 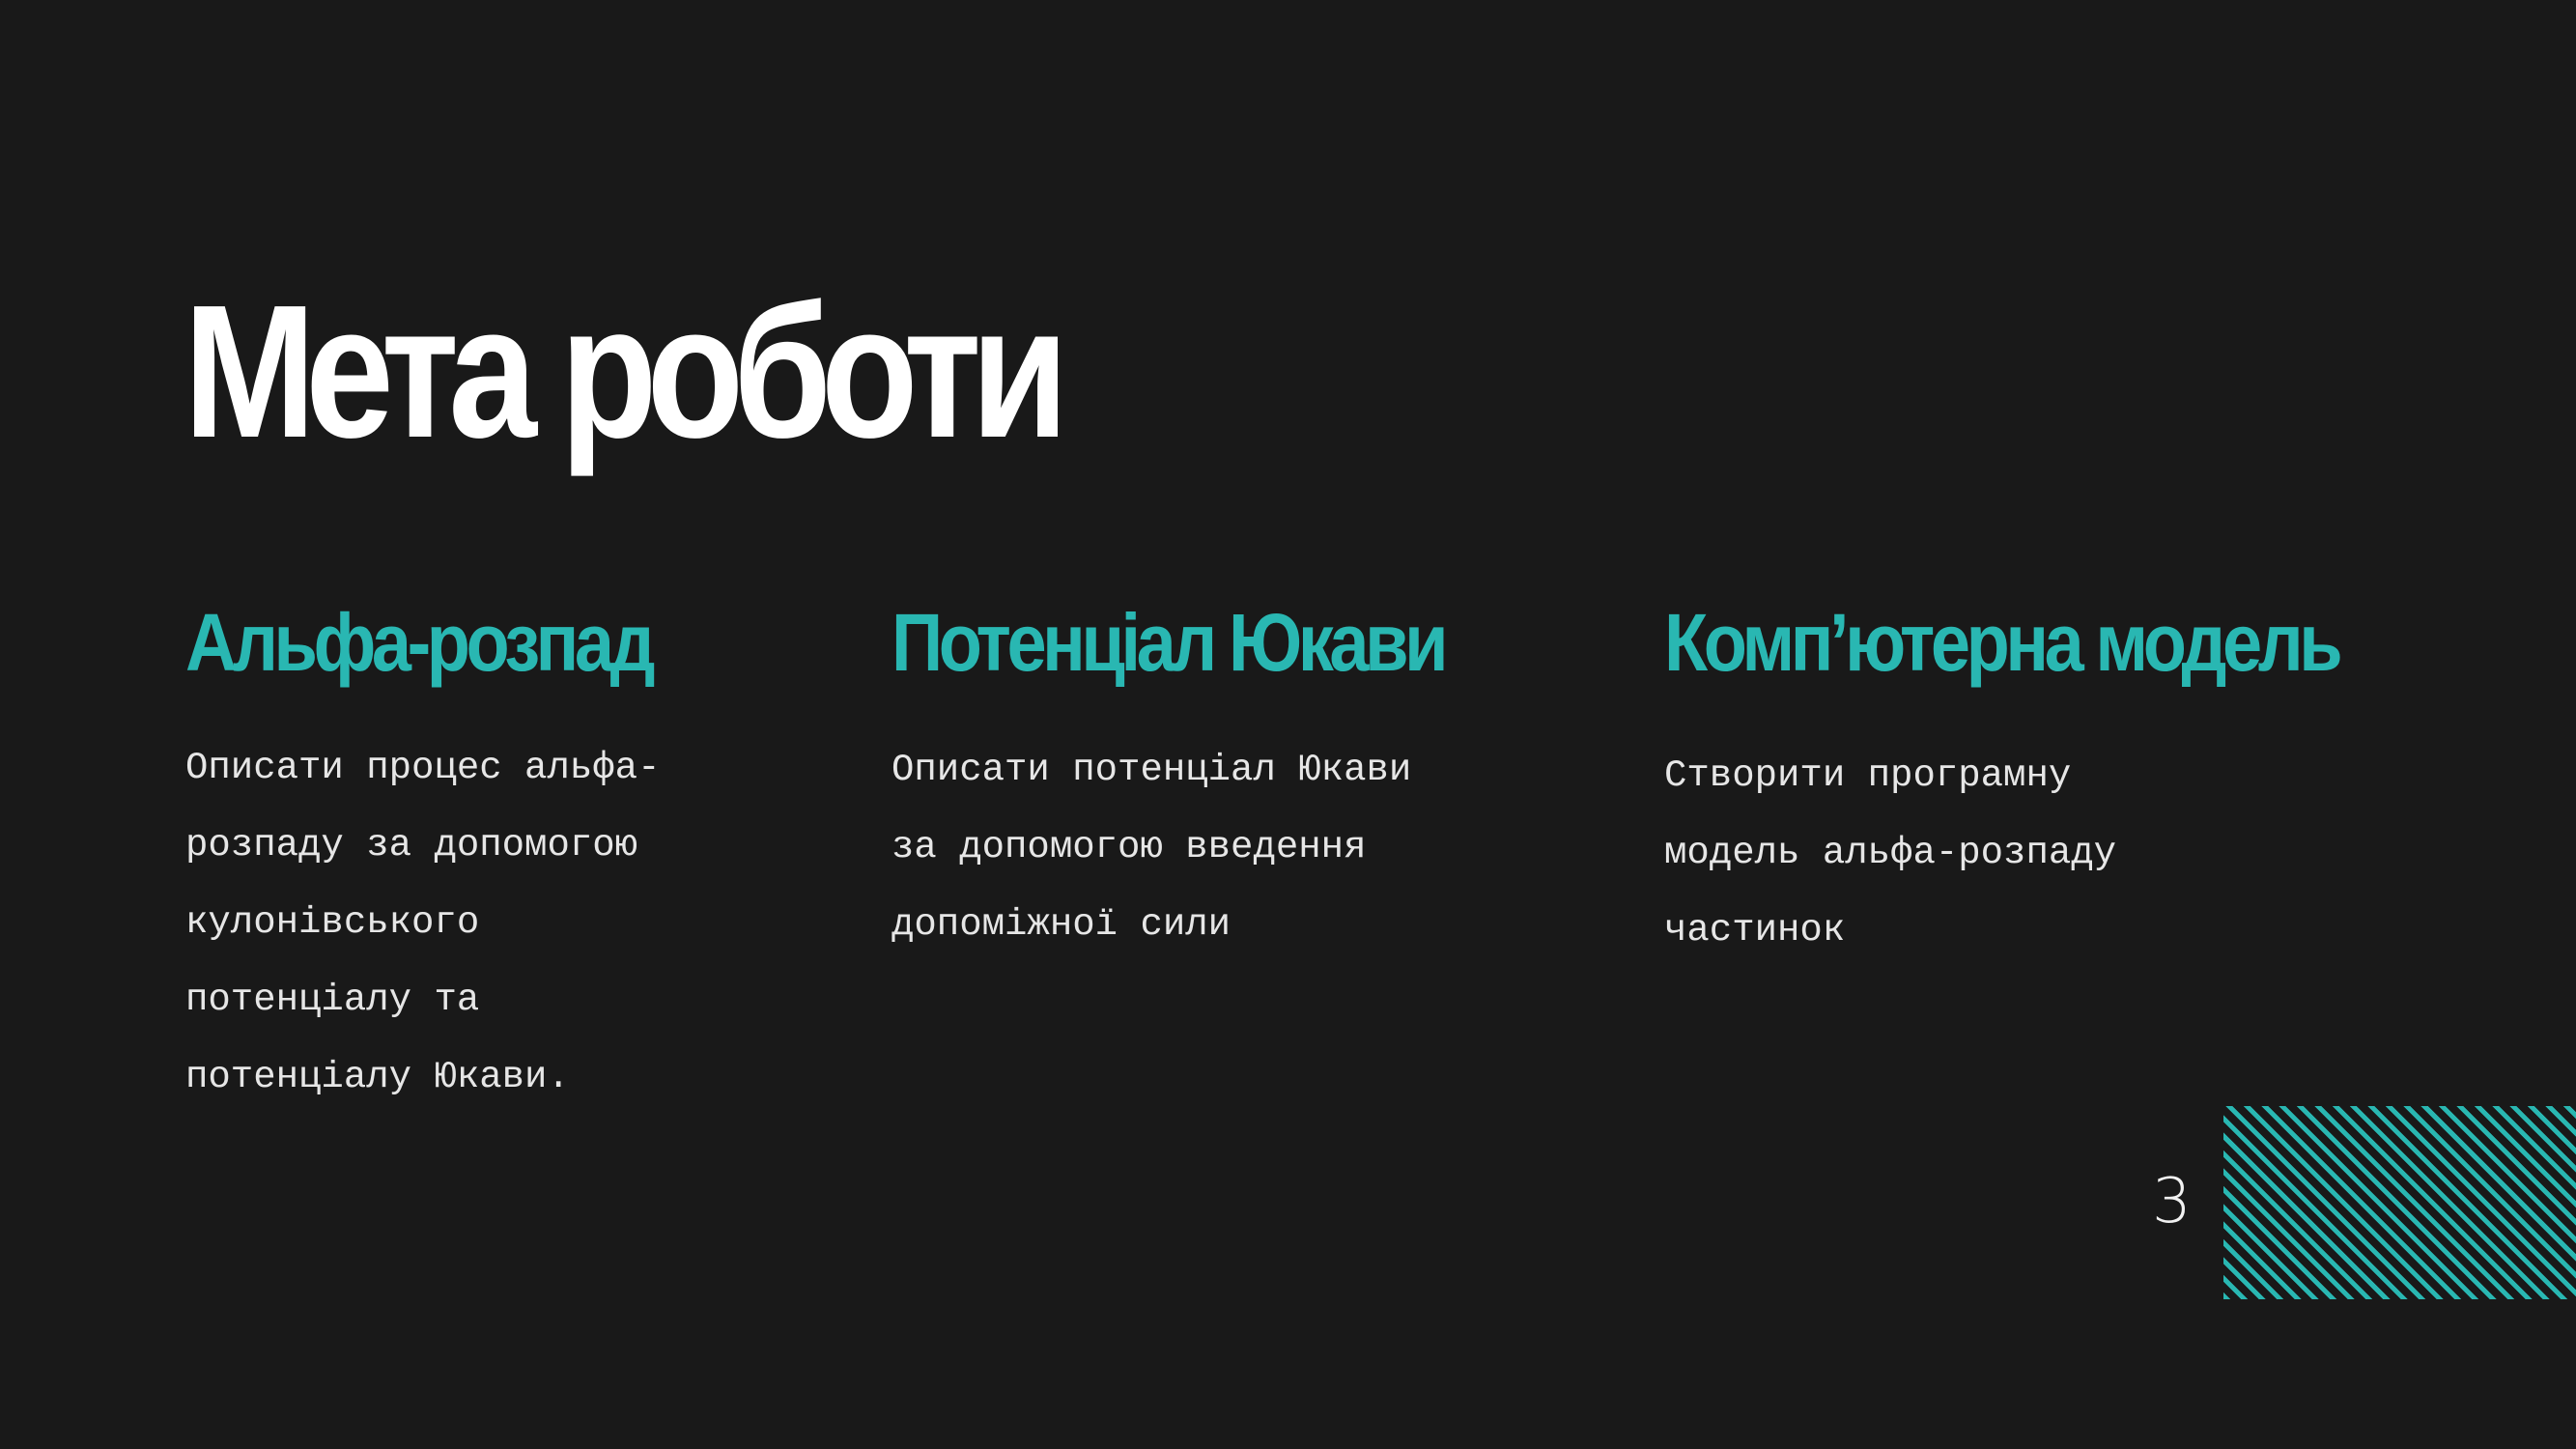 I want to click on column-heading: Комп’ютерна модель, so click(x=2004, y=642).